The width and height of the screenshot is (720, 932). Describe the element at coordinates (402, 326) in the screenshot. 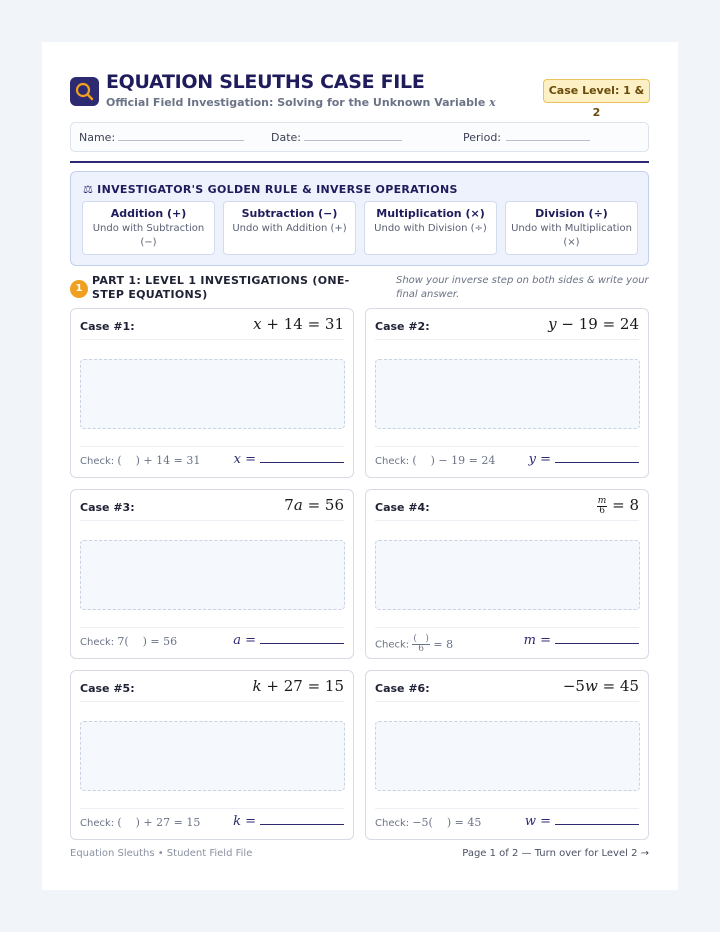

I see `case-label: Case #2:` at that location.